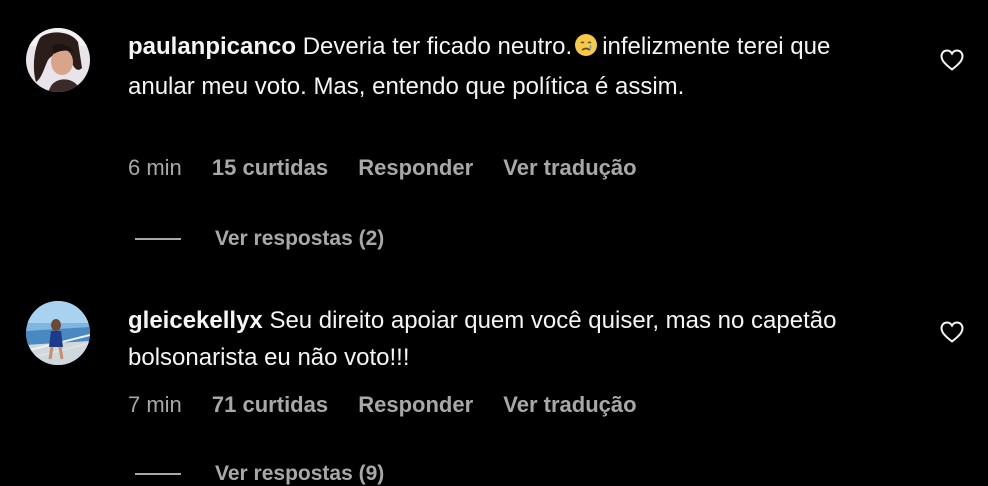 This screenshot has width=988, height=486. I want to click on view-replies-button: Ver respostas (2), so click(259, 239).